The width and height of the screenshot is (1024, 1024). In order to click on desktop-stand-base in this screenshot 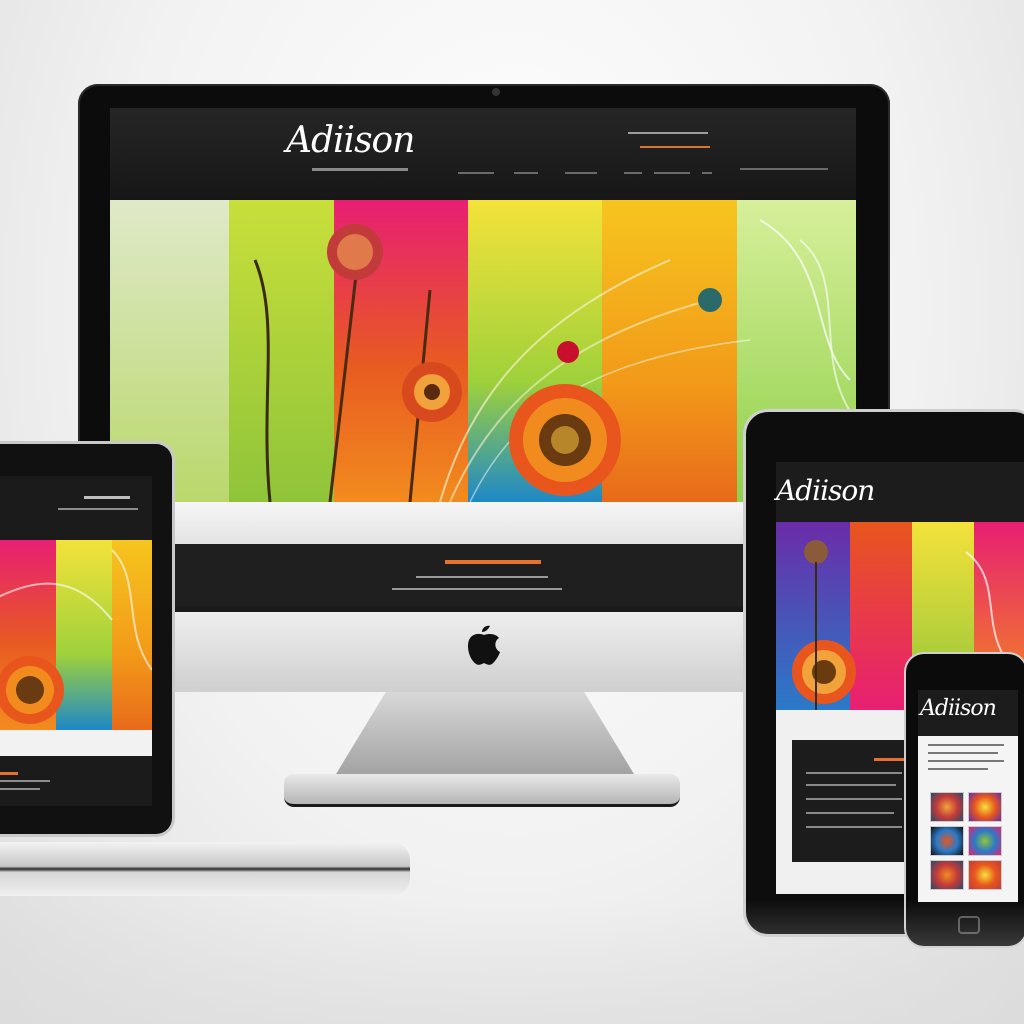, I will do `click(482, 790)`.